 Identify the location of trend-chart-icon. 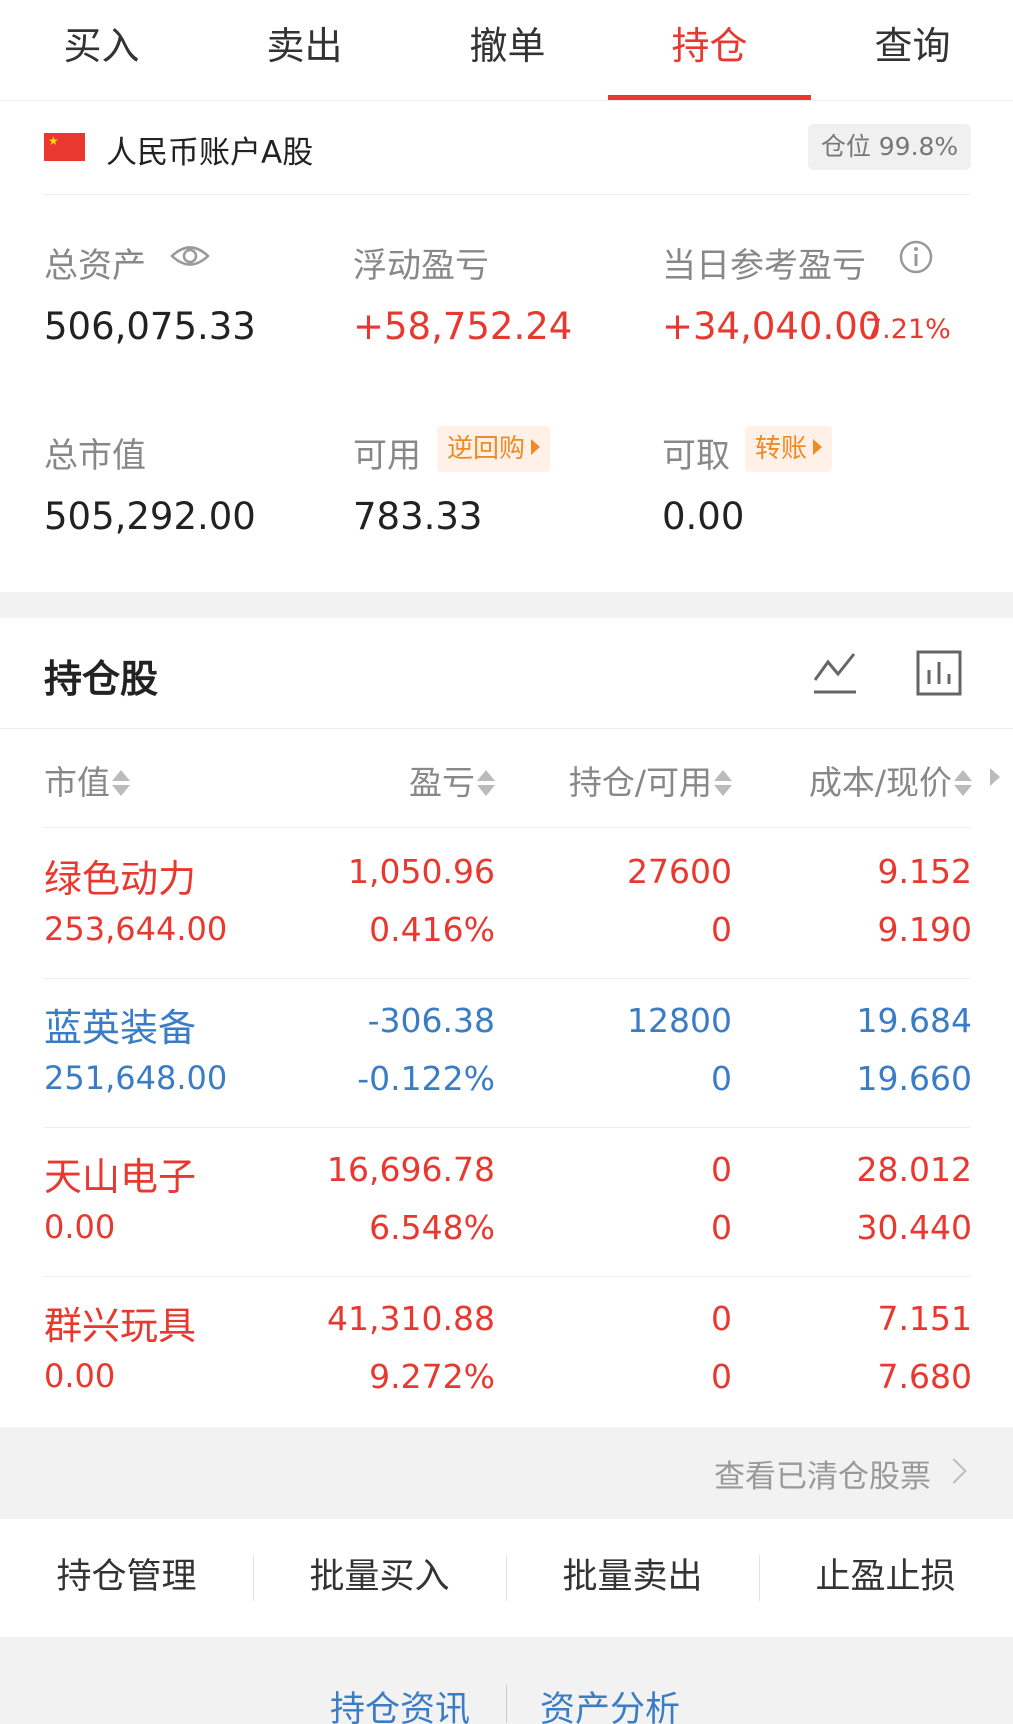
(835, 671).